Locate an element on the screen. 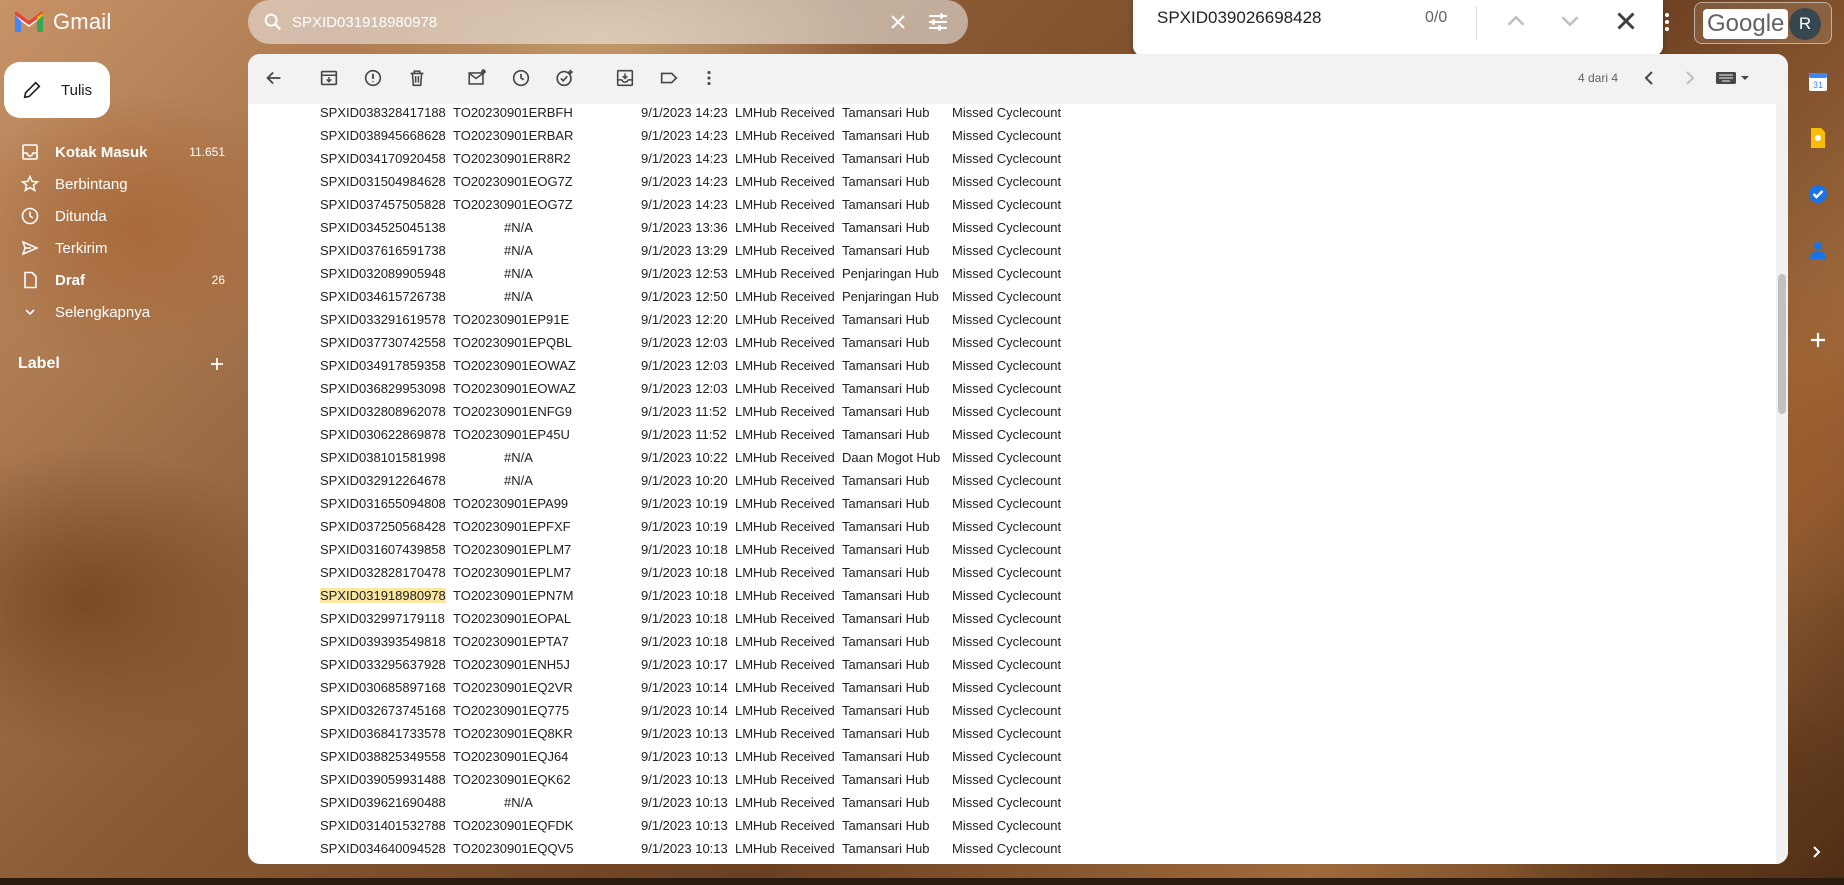 The image size is (1844, 885). keyboard-icon is located at coordinates (1734, 78).